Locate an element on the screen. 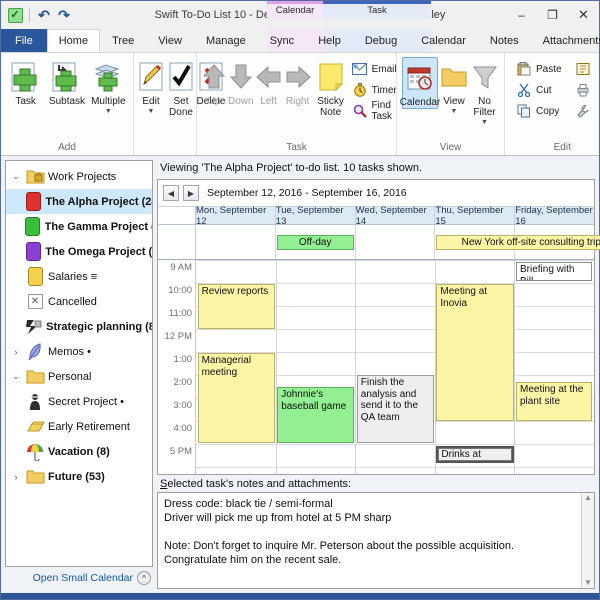 This screenshot has height=600, width=600. chevron-up-icon: ^ is located at coordinates (144, 578).